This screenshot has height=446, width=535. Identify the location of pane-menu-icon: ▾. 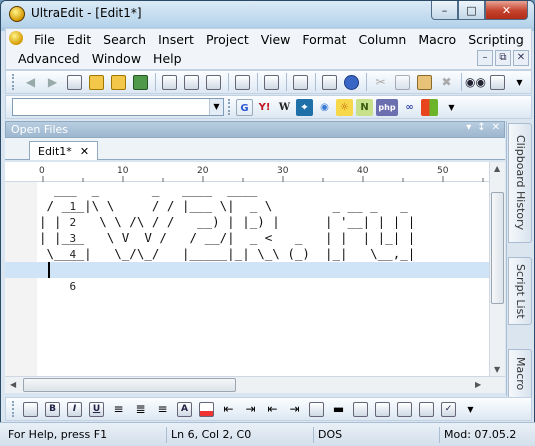
(468, 127).